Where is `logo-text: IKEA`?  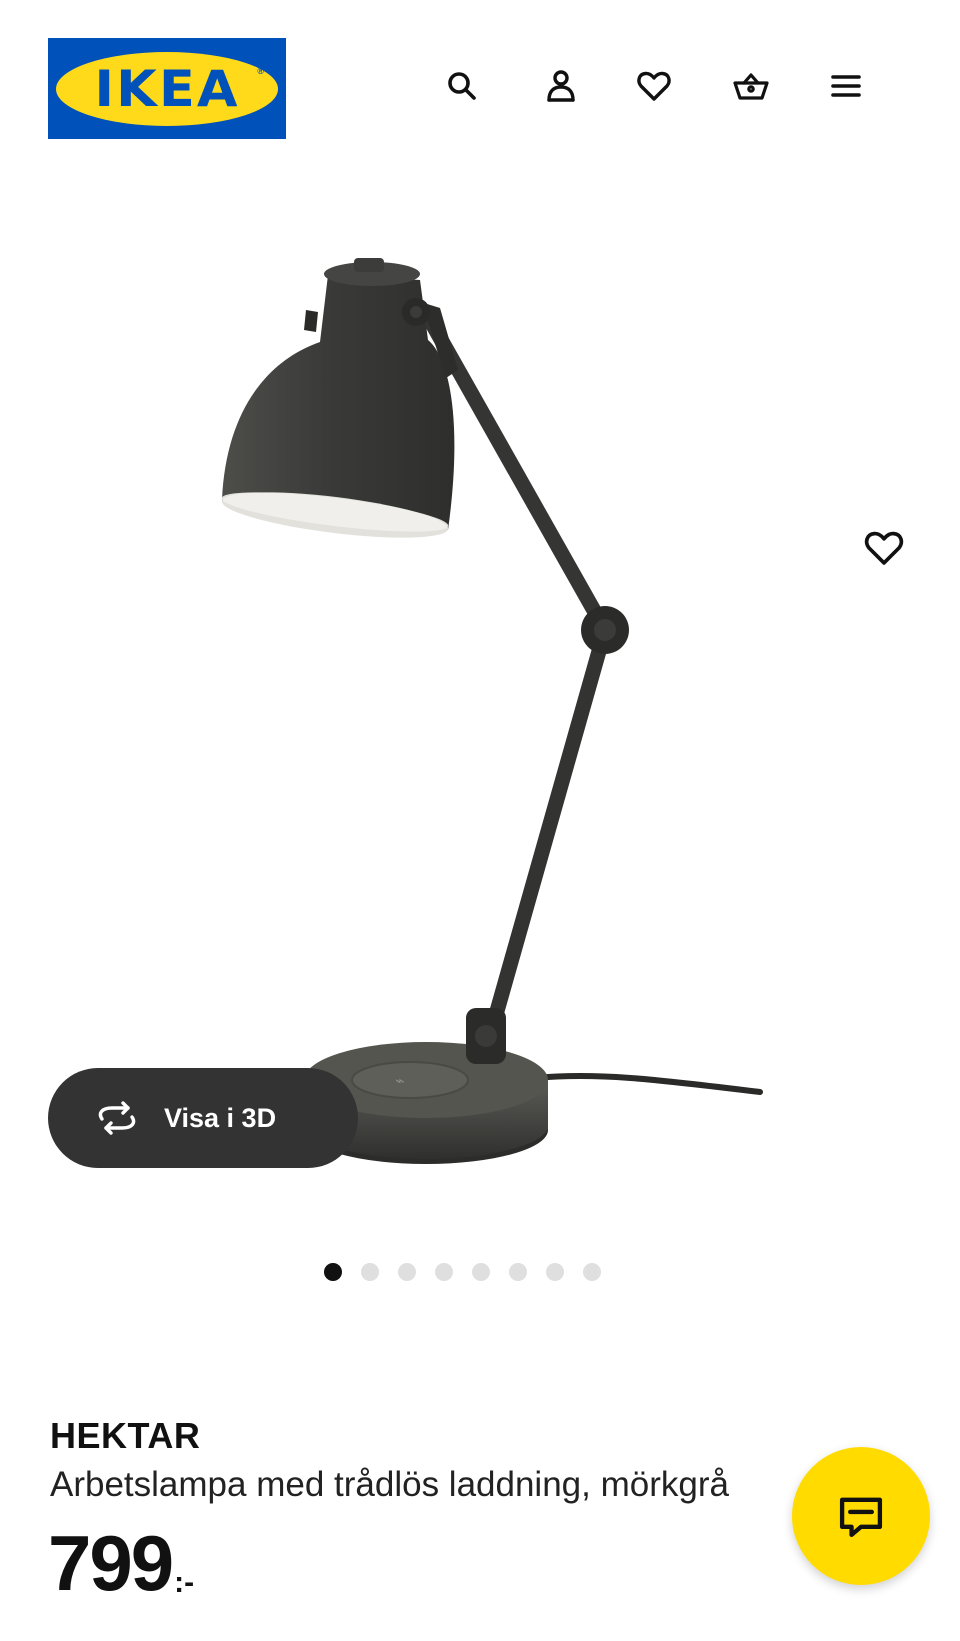 logo-text: IKEA is located at coordinates (167, 88).